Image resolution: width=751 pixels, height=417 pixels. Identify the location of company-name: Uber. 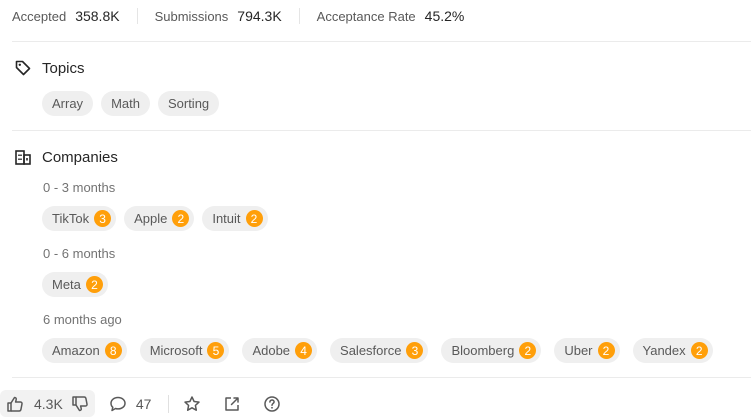
(578, 350).